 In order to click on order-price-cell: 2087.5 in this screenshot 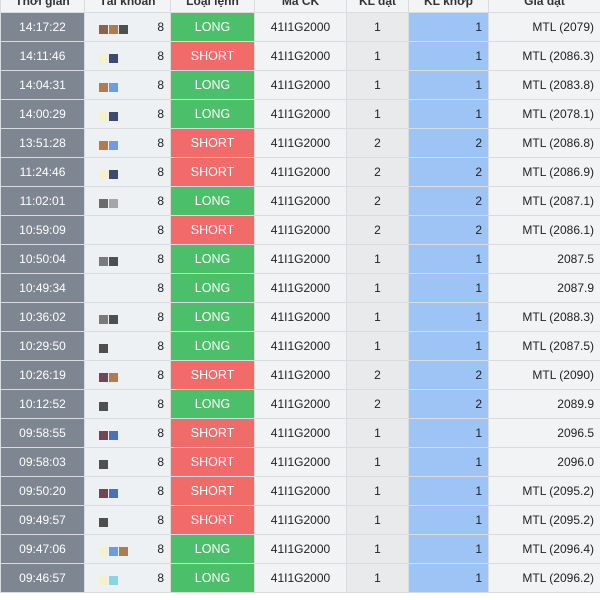, I will do `click(544, 259)`.